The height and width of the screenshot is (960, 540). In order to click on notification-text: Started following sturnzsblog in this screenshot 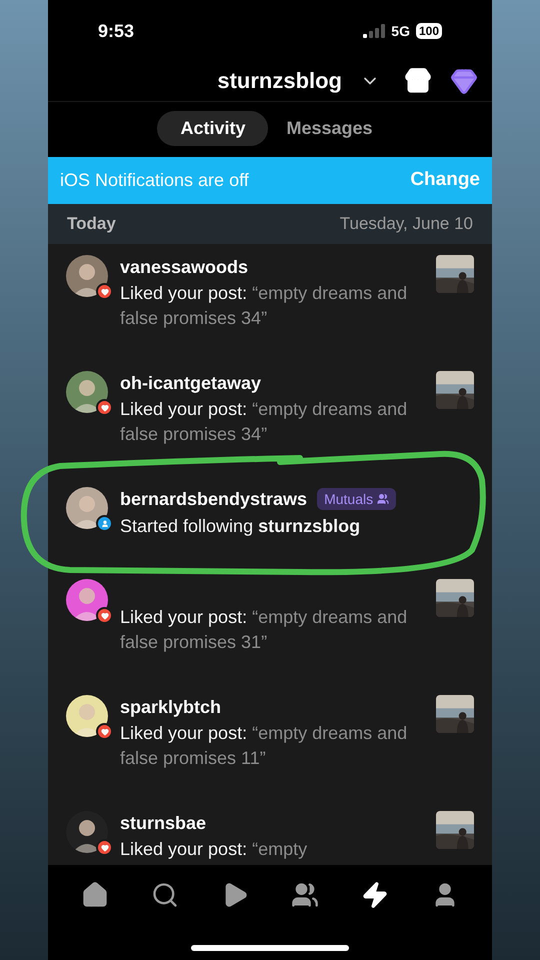, I will do `click(241, 526)`.